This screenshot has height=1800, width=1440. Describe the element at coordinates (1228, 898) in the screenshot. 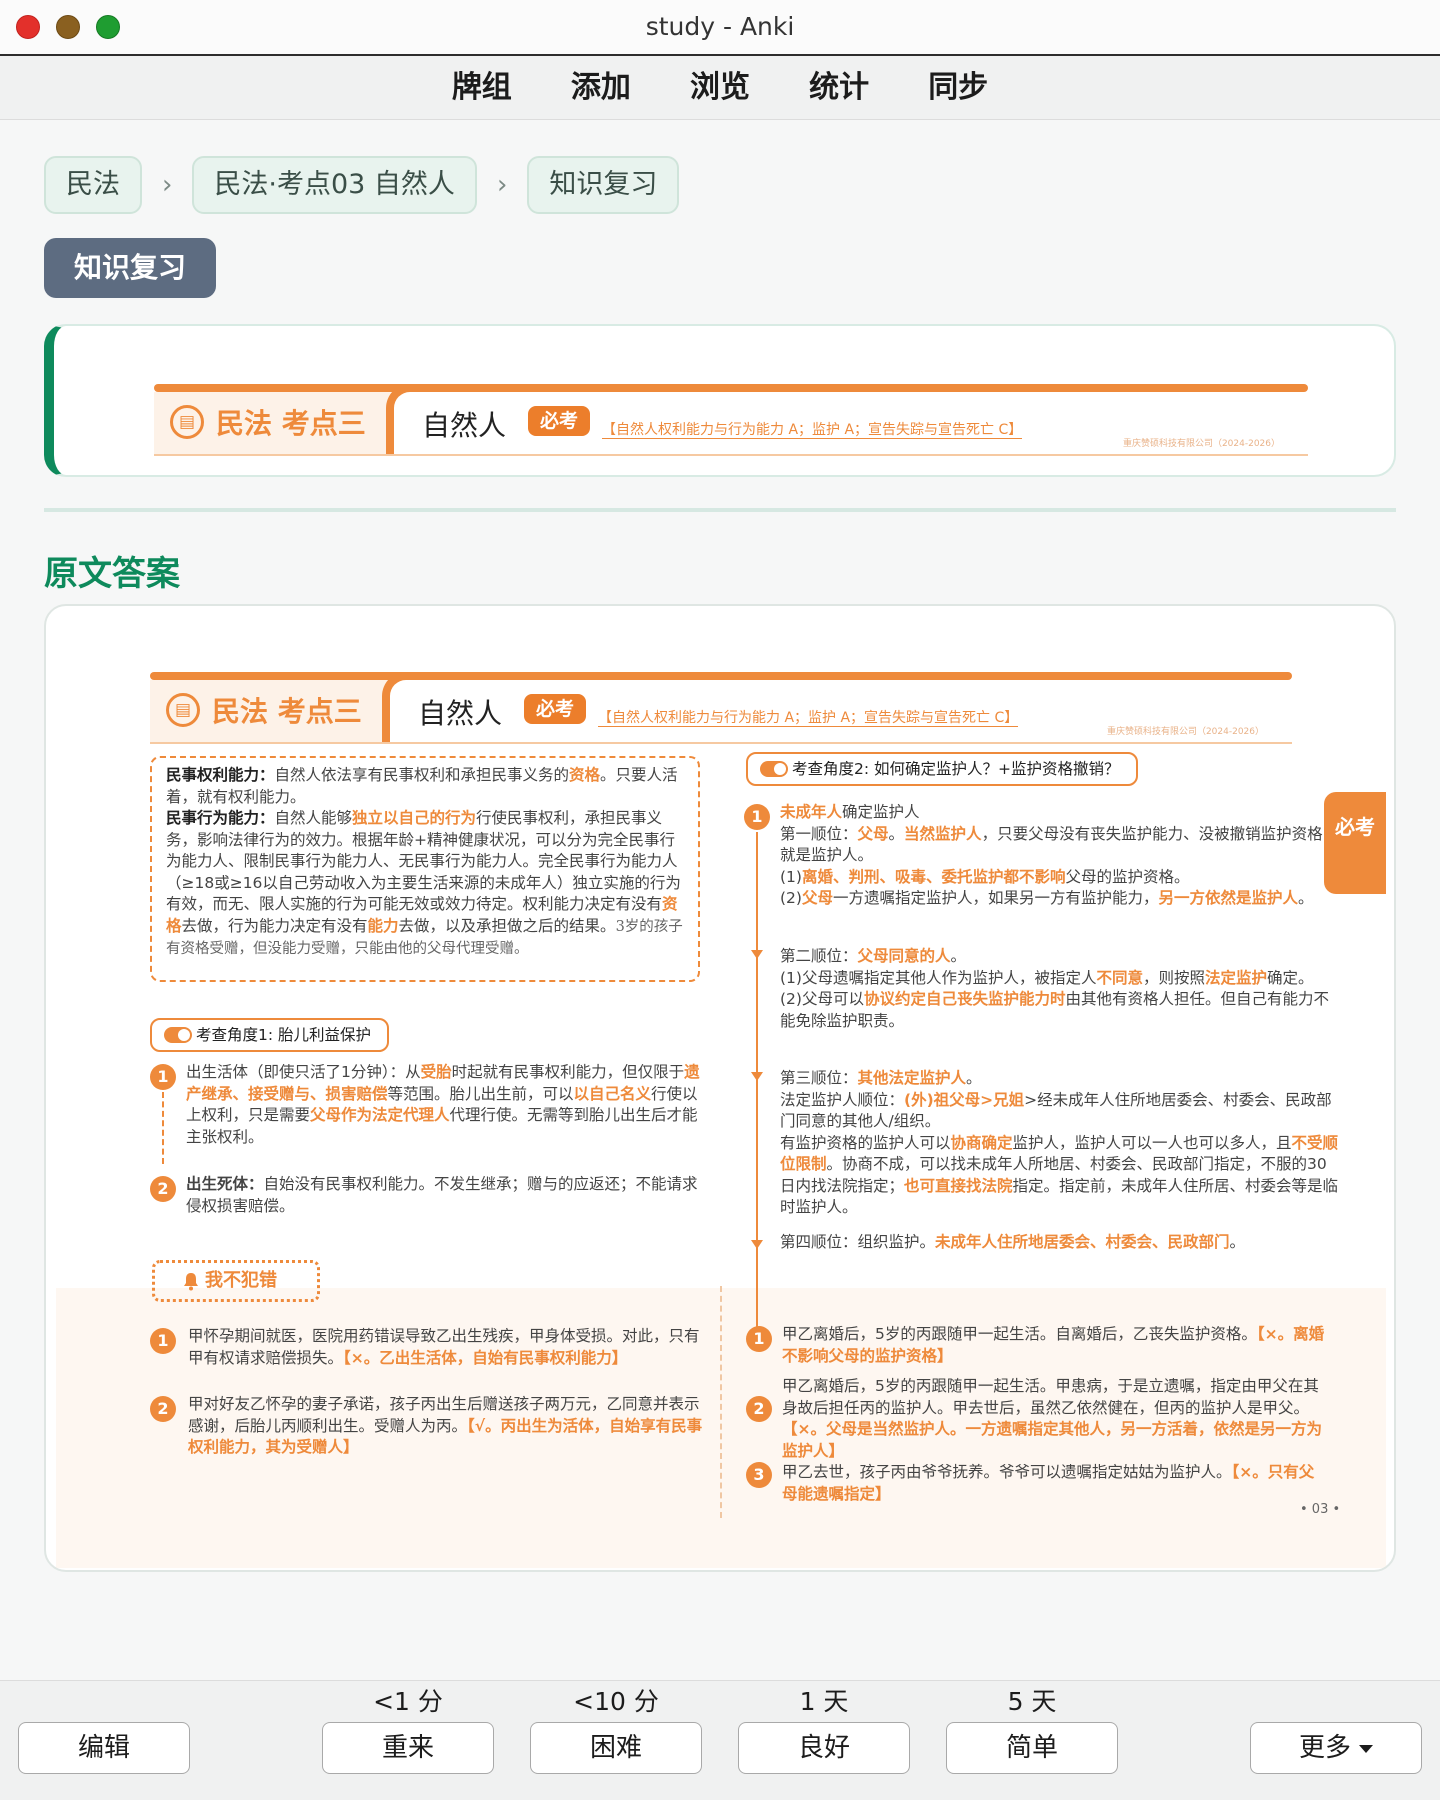

I see `highlight: 另一方依然是监护人` at that location.